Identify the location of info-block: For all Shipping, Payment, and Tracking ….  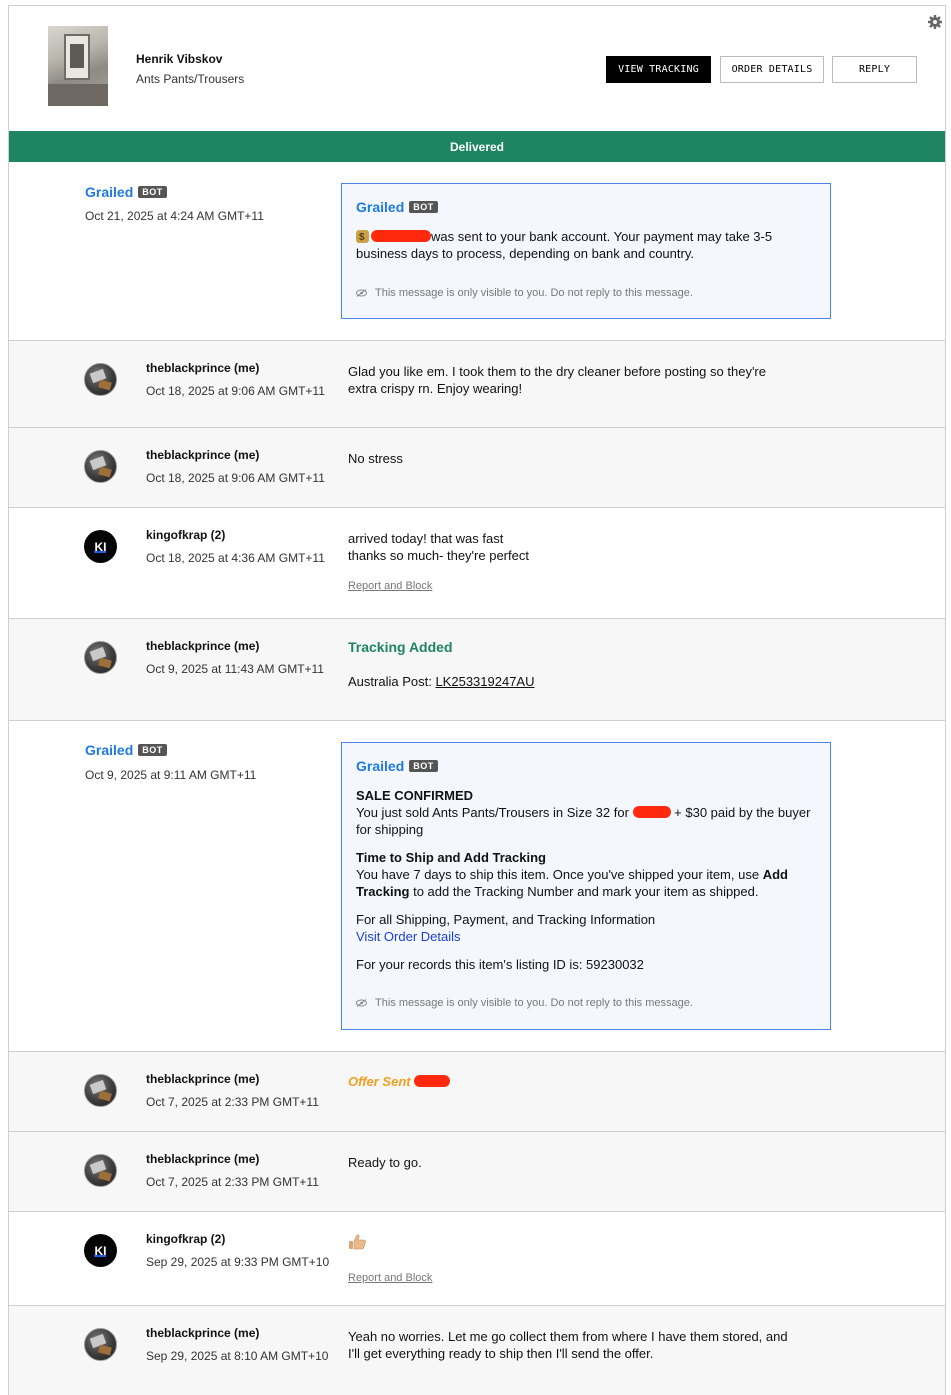
(586, 928).